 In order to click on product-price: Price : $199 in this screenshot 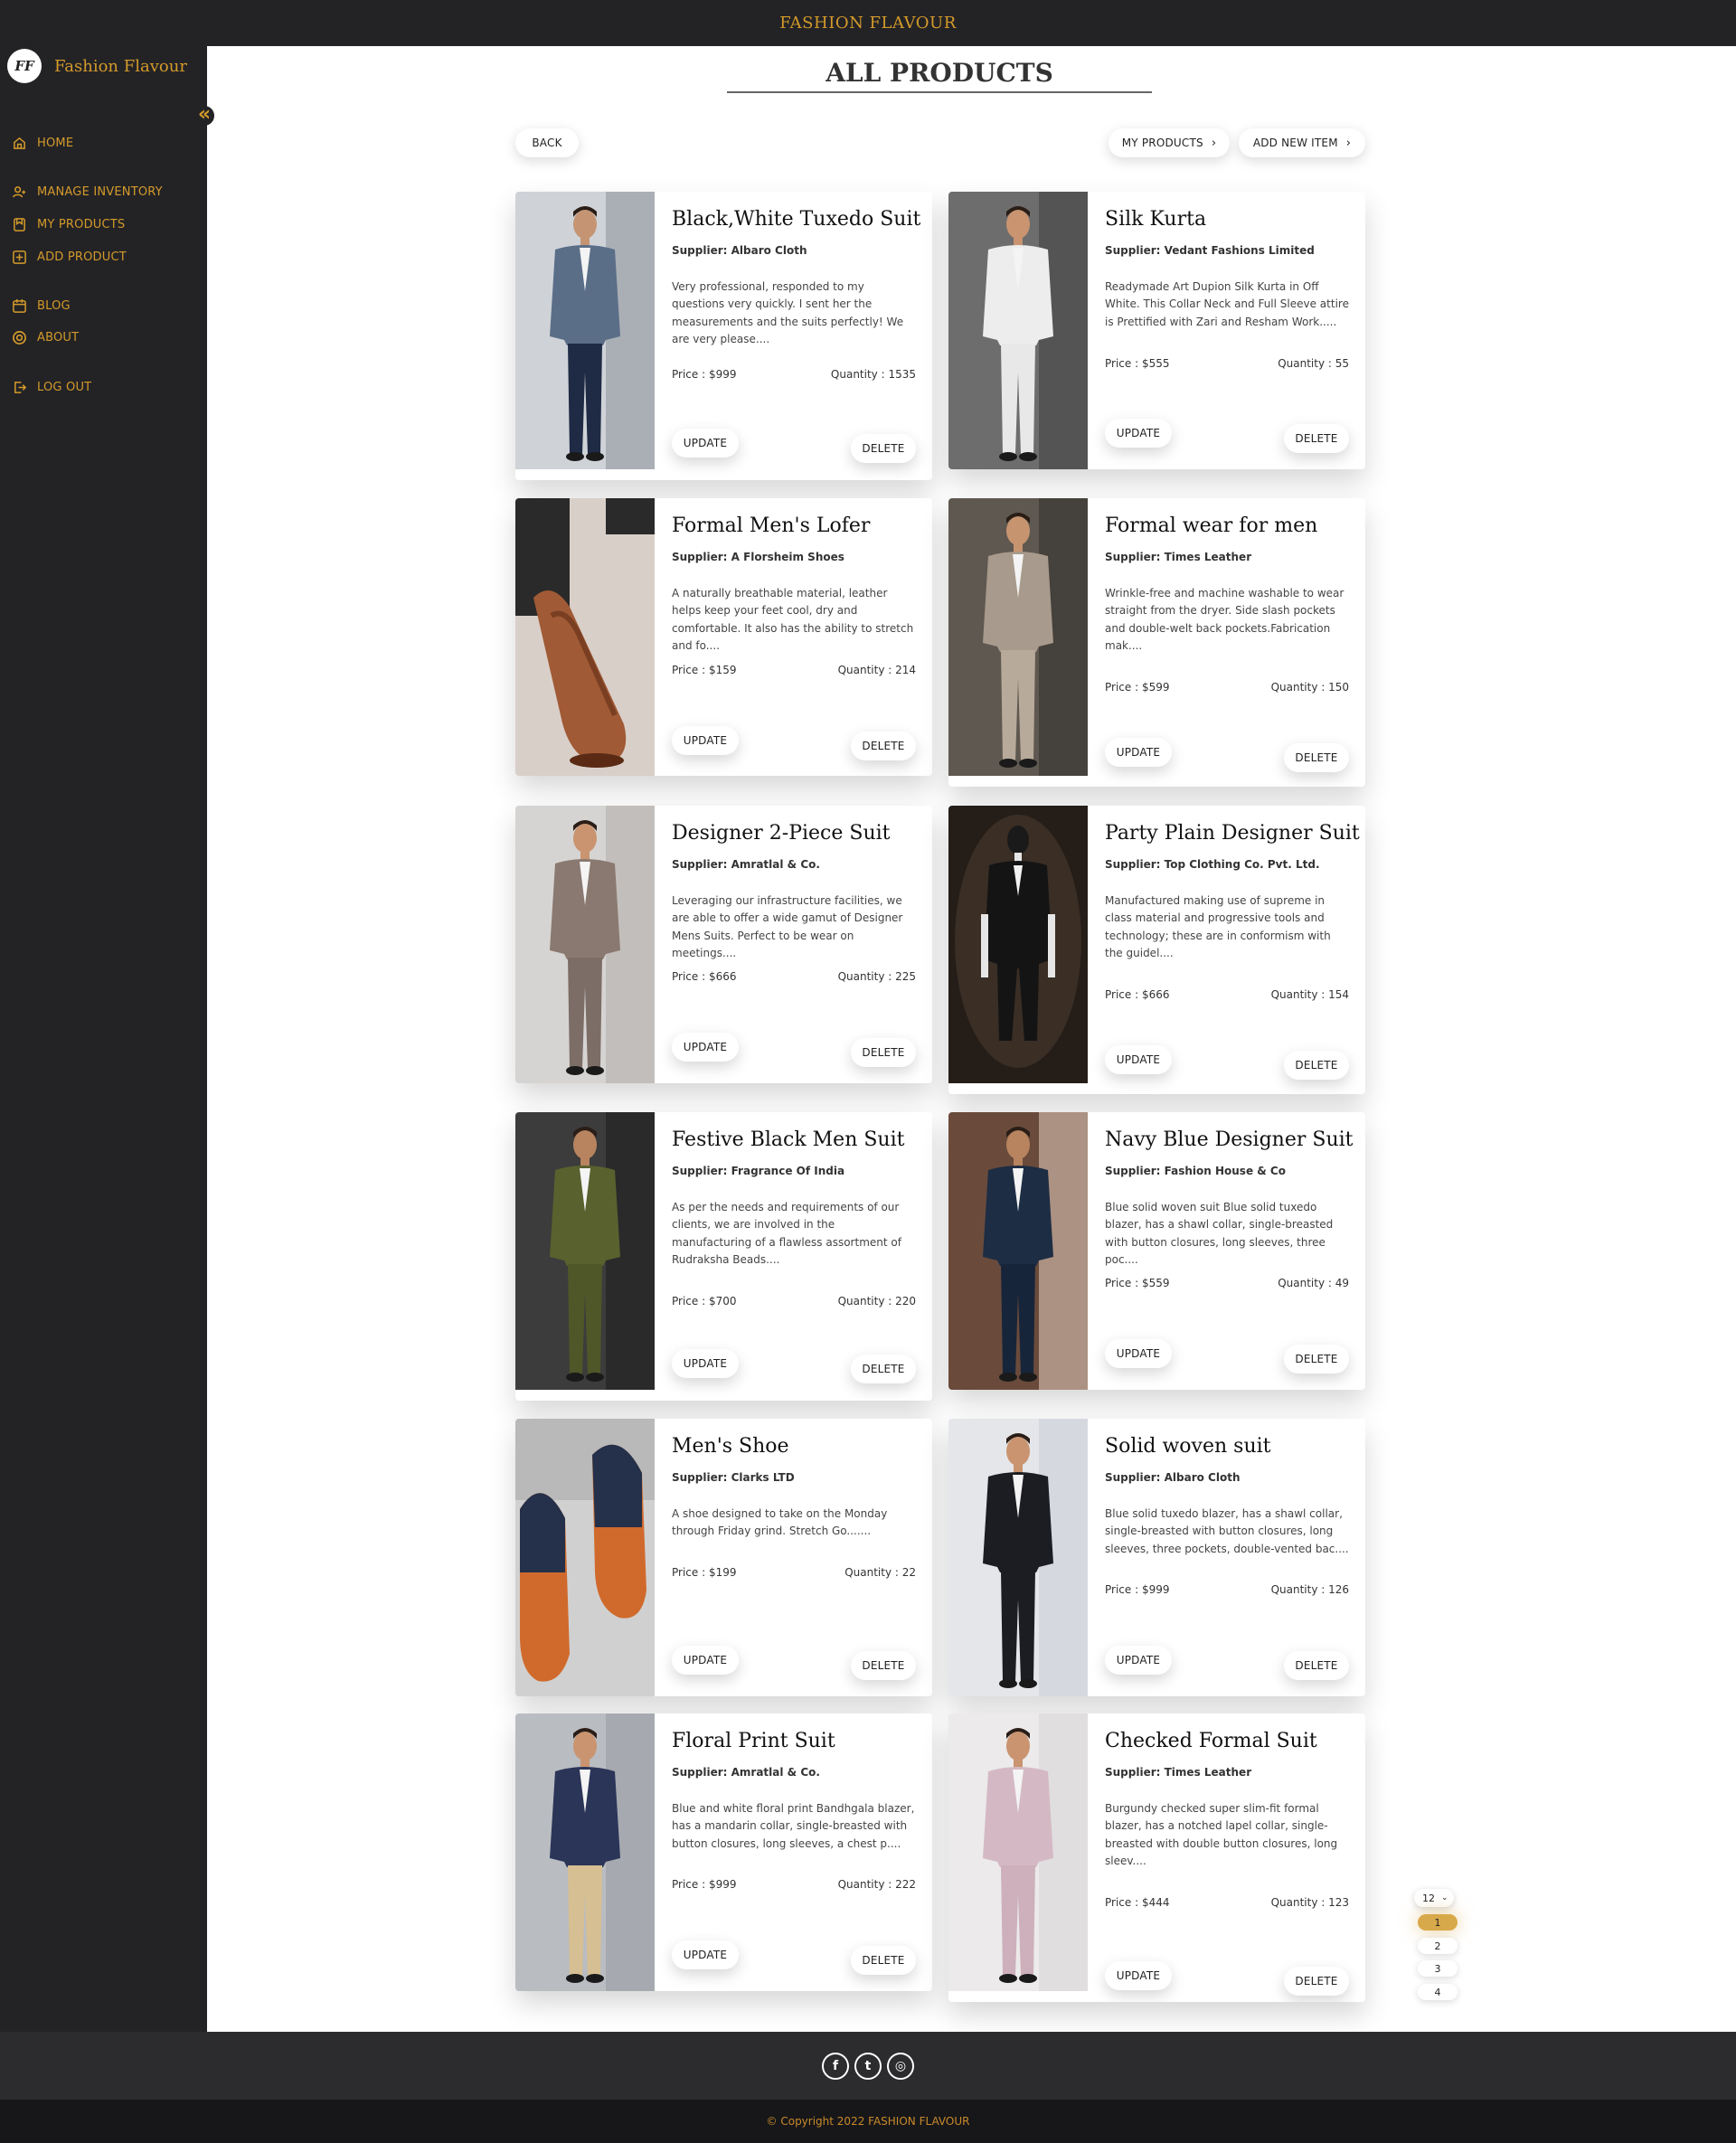, I will do `click(704, 1572)`.